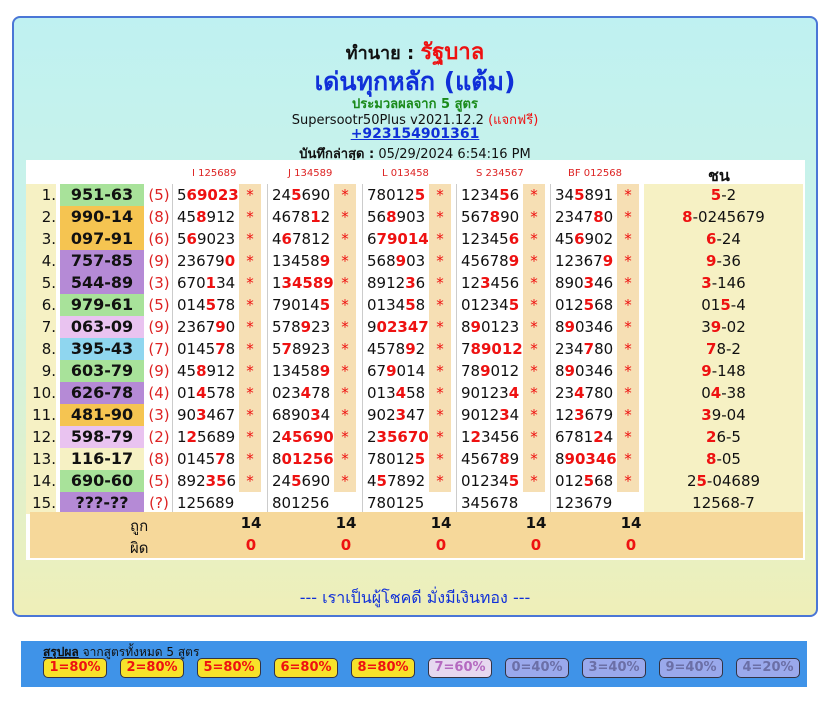  Describe the element at coordinates (723, 261) in the screenshot. I see `chon-value: 9-36` at that location.